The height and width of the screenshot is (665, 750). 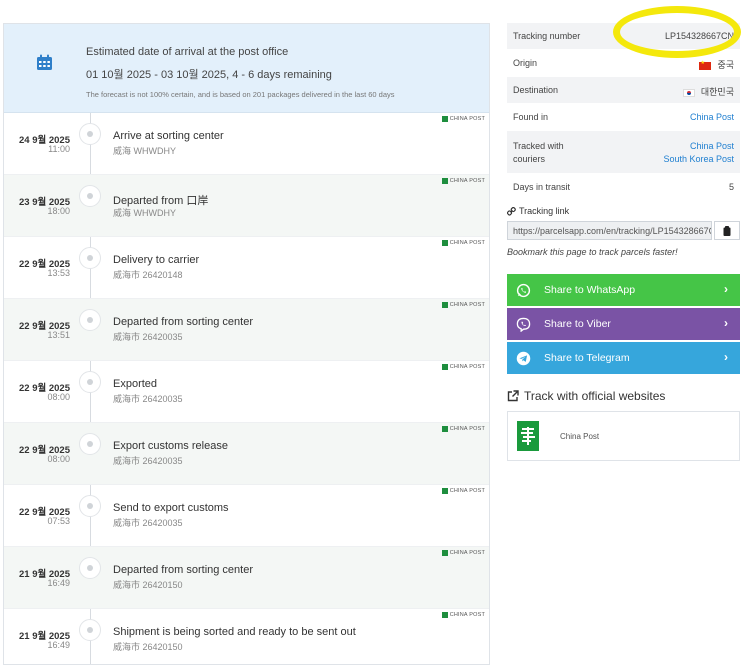 I want to click on clipboard-icon, so click(x=727, y=230).